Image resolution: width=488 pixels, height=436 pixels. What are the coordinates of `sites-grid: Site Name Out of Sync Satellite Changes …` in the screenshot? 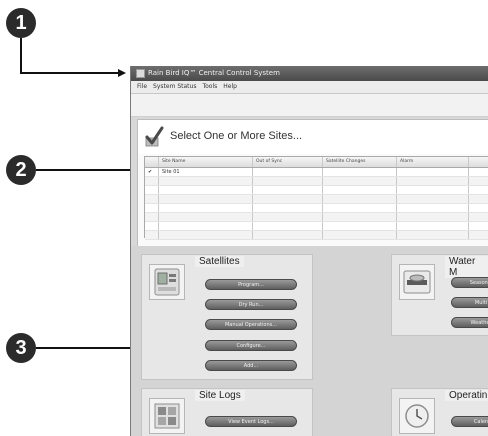 It's located at (316, 198).